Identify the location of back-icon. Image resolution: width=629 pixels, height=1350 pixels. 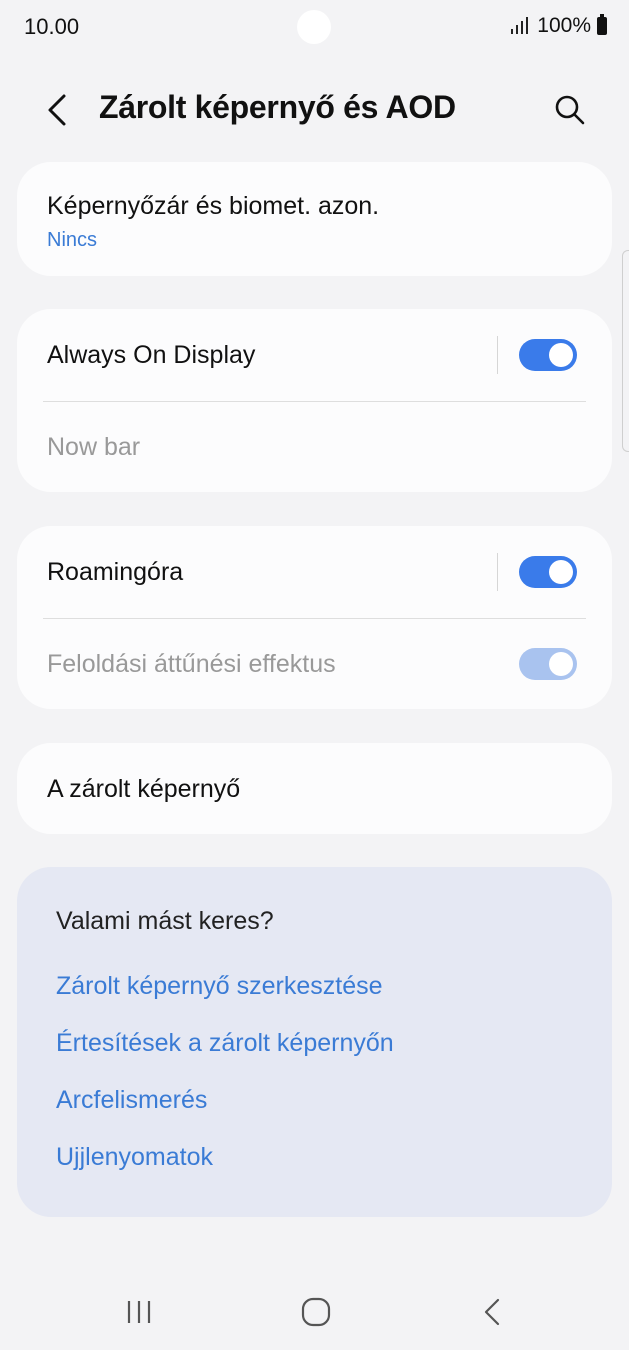
(492, 1312).